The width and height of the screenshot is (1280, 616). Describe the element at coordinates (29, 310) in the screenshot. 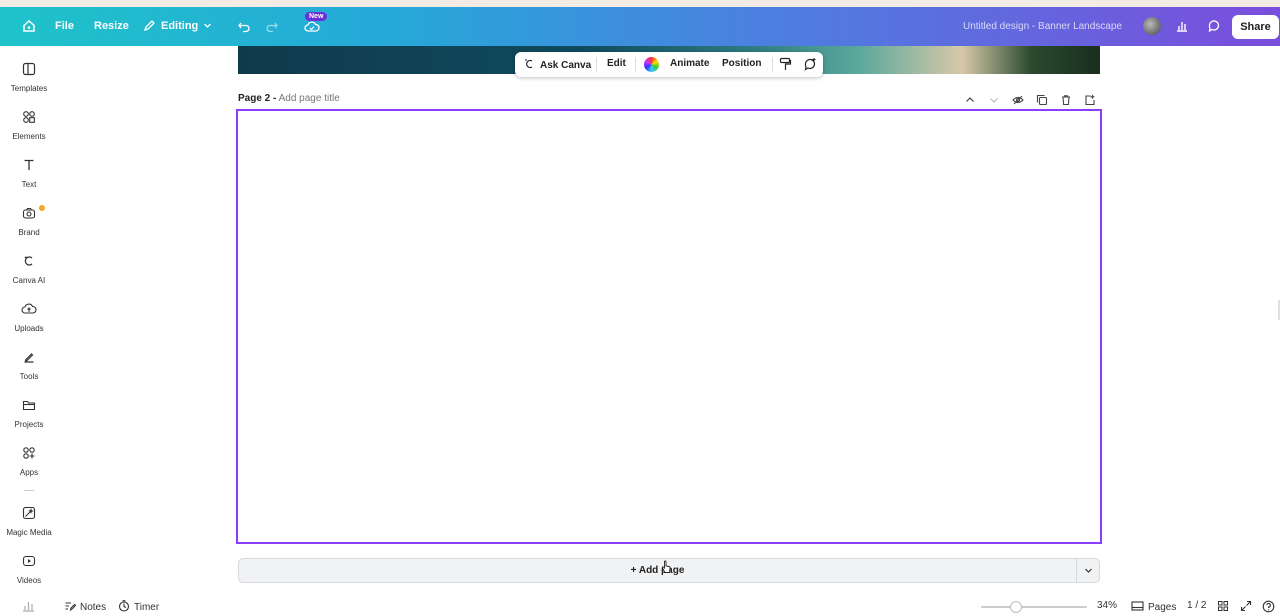

I see `uploads-icon` at that location.